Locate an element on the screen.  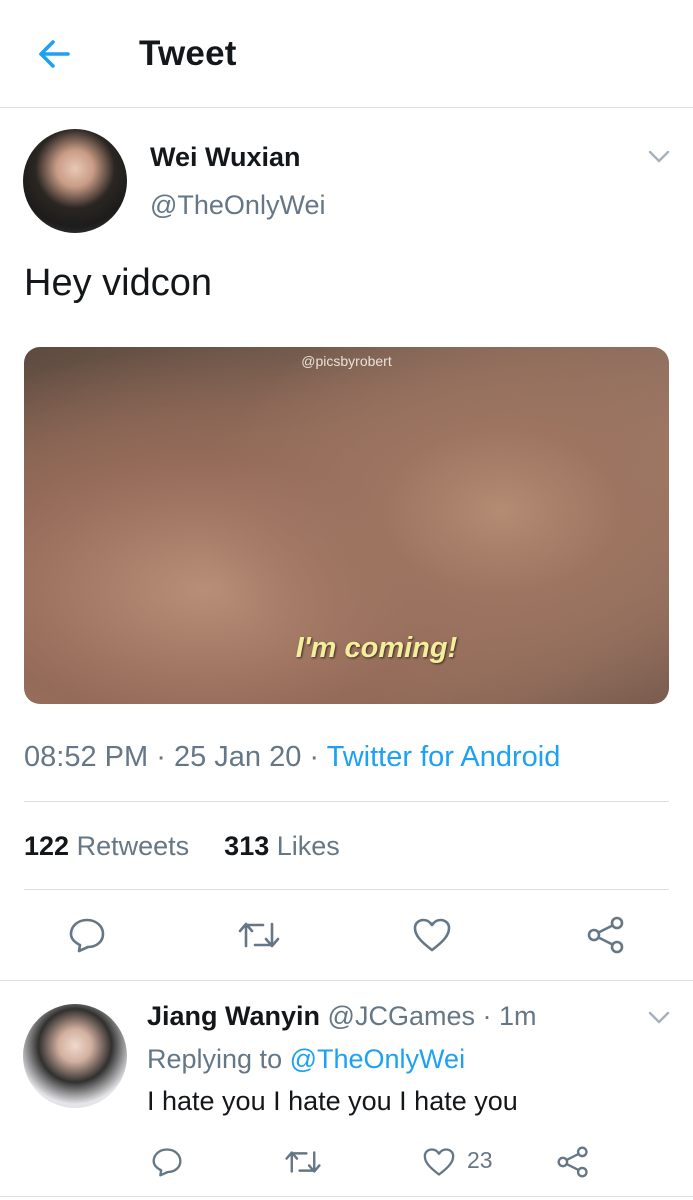
likes-label: Likes is located at coordinates (308, 846).